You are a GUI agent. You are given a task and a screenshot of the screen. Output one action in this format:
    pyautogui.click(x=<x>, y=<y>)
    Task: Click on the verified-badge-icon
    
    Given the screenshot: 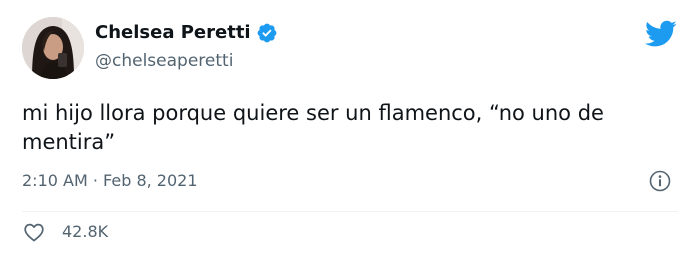 What is the action you would take?
    pyautogui.click(x=267, y=33)
    